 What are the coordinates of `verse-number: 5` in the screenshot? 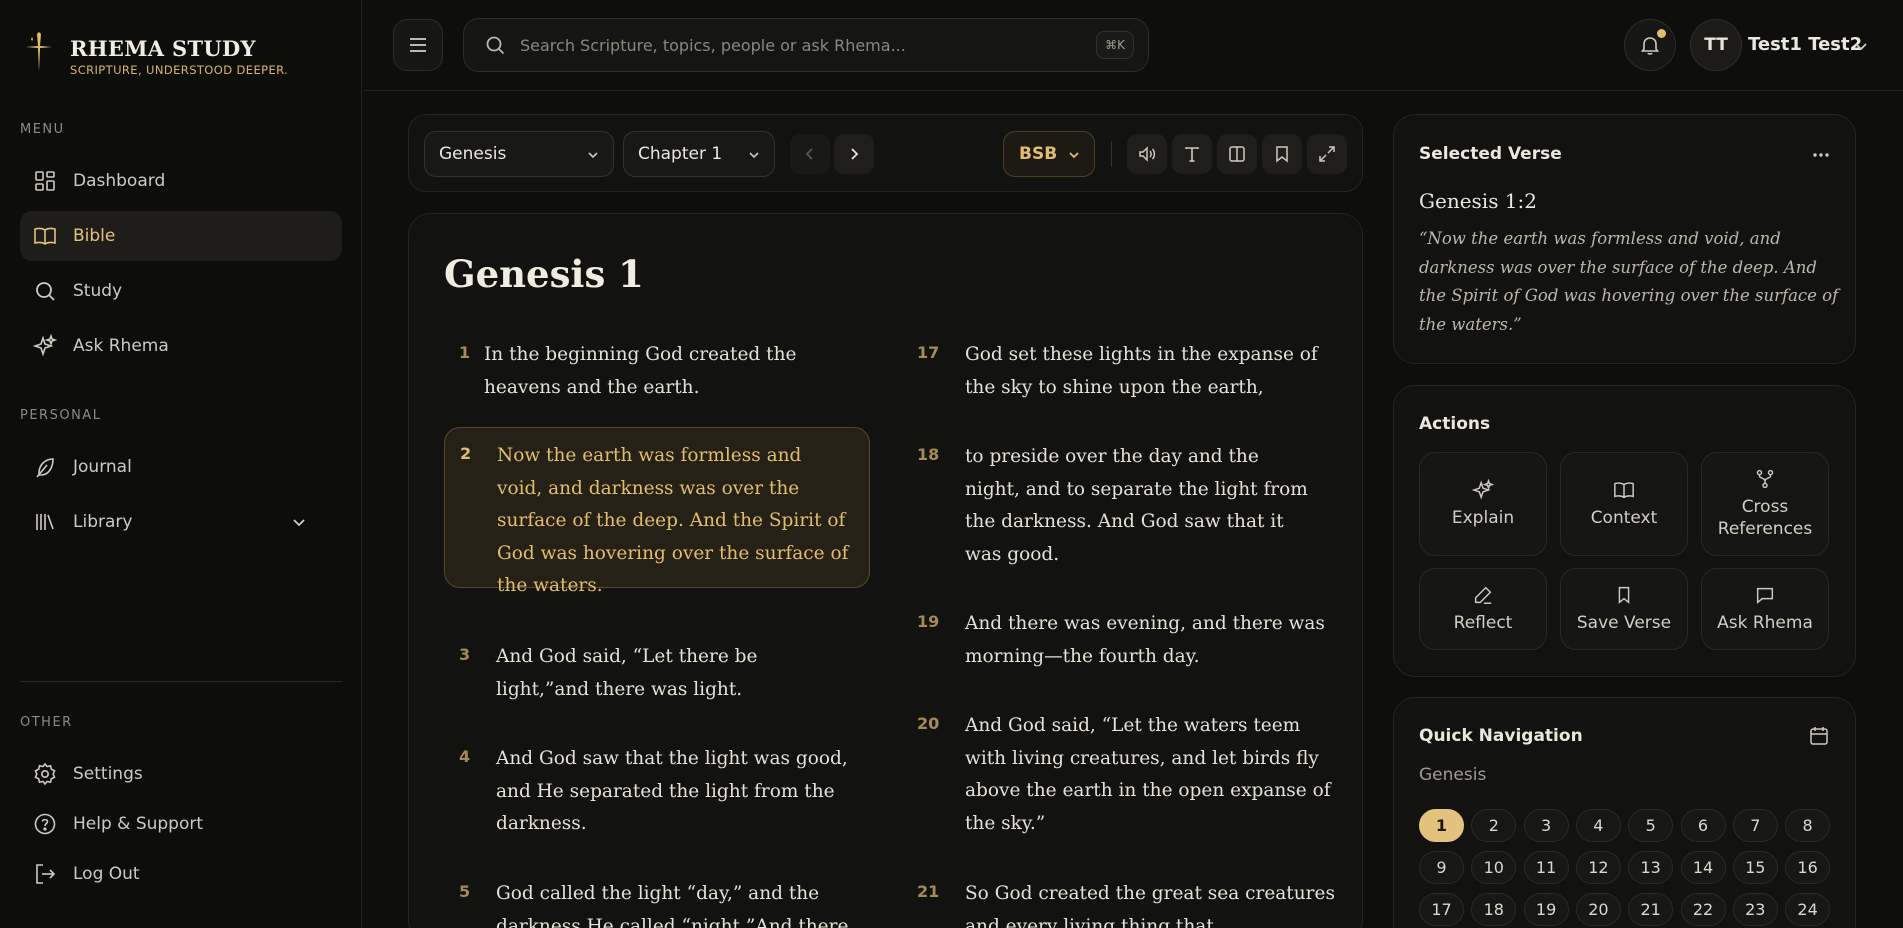 It's located at (465, 891).